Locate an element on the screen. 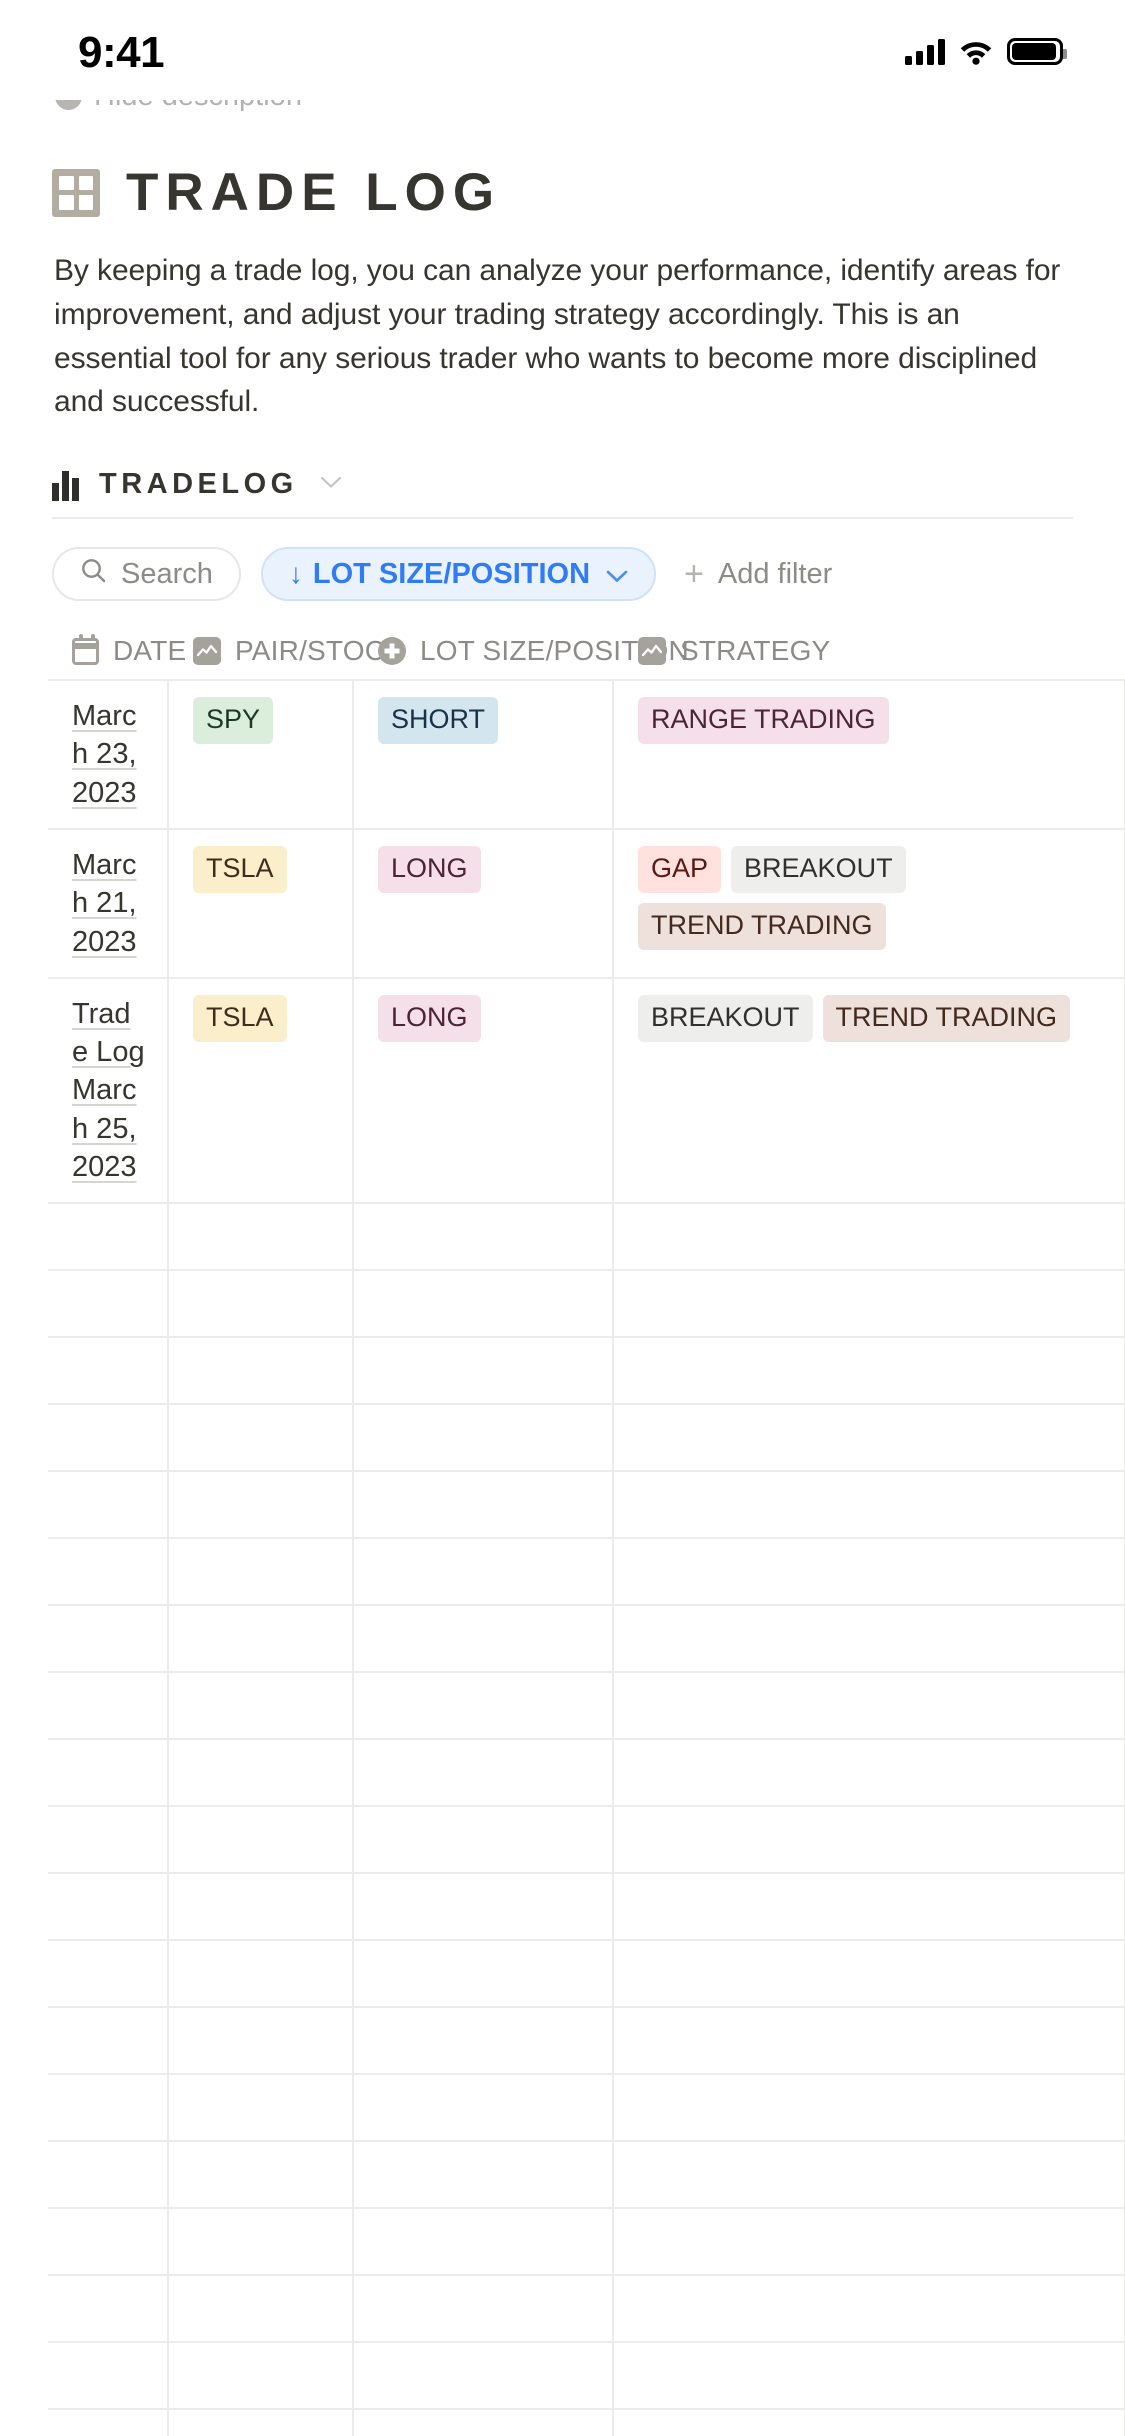  cell-pair-stock: TSLA is located at coordinates (261, 903).